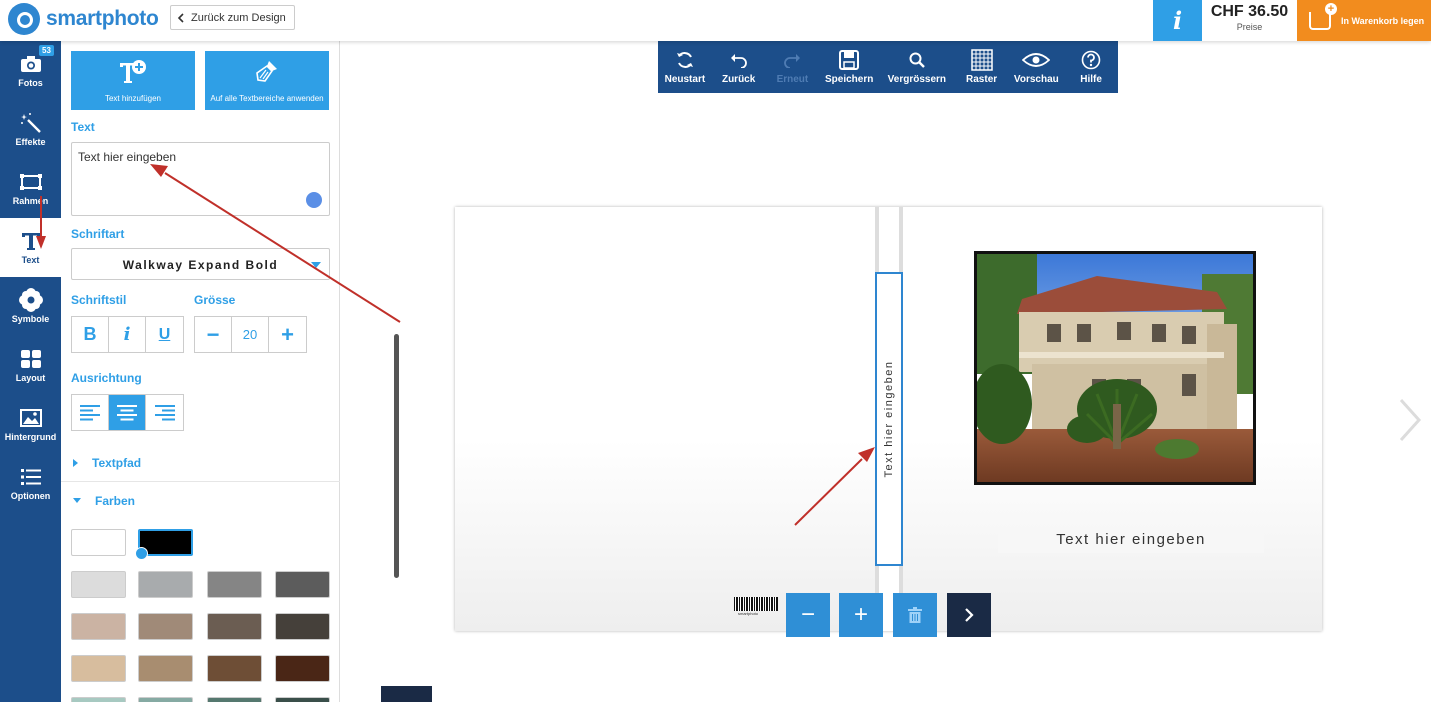 This screenshot has height=702, width=1431. I want to click on price-info-button: i, so click(1177, 20).